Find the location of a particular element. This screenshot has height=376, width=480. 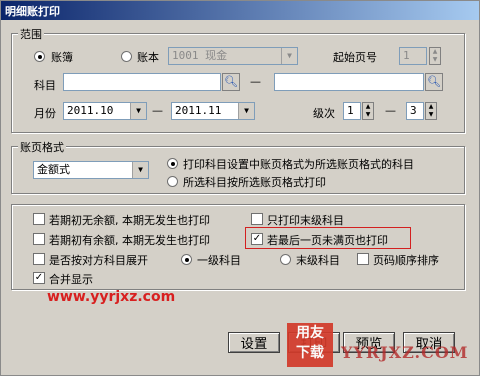

merge-display-label: 合并显示 is located at coordinates (71, 279).